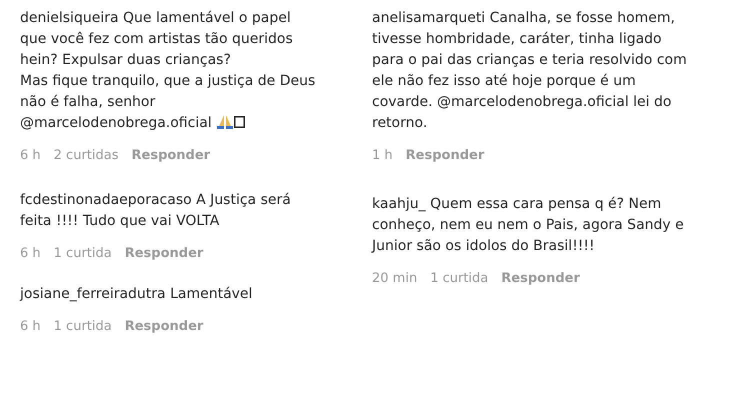 The height and width of the screenshot is (410, 730). What do you see at coordinates (530, 71) in the screenshot?
I see `comment-text: anelisamarqueti Canalha, se fosse homem, tivesse hombridade, caráter, tinha ligado para o pai das crianças e teria resolvido com ele não fez isso até hoje porque é um covarde. @marcelodenobrega.oficial lei do retorno.` at bounding box center [530, 71].